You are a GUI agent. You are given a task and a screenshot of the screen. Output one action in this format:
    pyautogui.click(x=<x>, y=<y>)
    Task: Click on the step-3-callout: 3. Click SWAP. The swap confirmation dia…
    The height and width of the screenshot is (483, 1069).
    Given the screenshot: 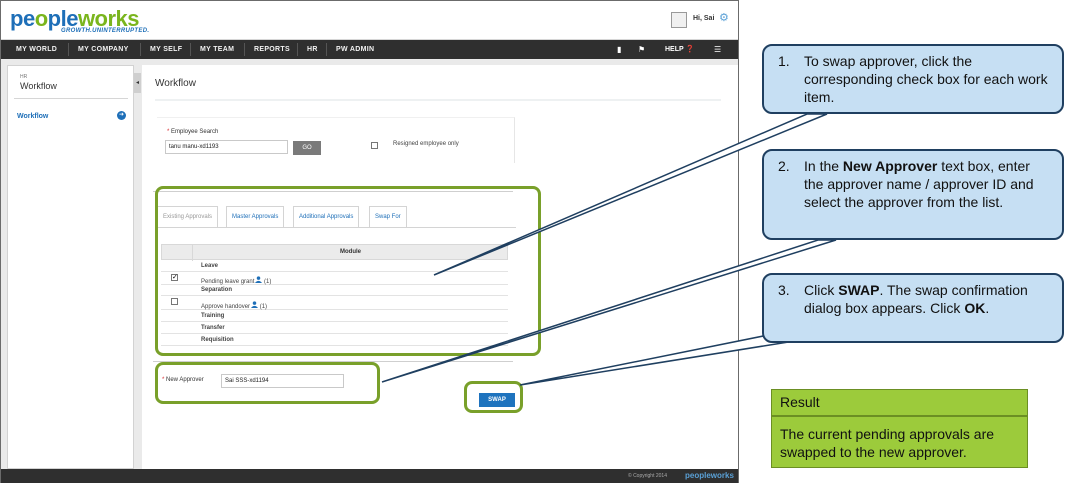 What is the action you would take?
    pyautogui.click(x=913, y=308)
    